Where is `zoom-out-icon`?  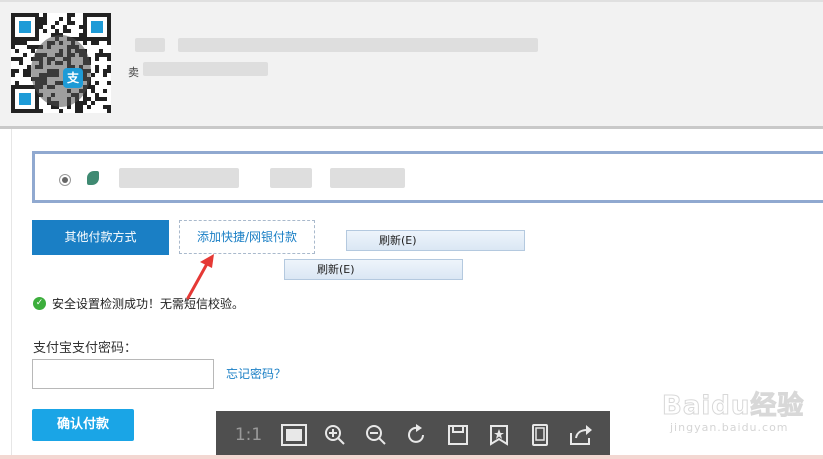 zoom-out-icon is located at coordinates (376, 435).